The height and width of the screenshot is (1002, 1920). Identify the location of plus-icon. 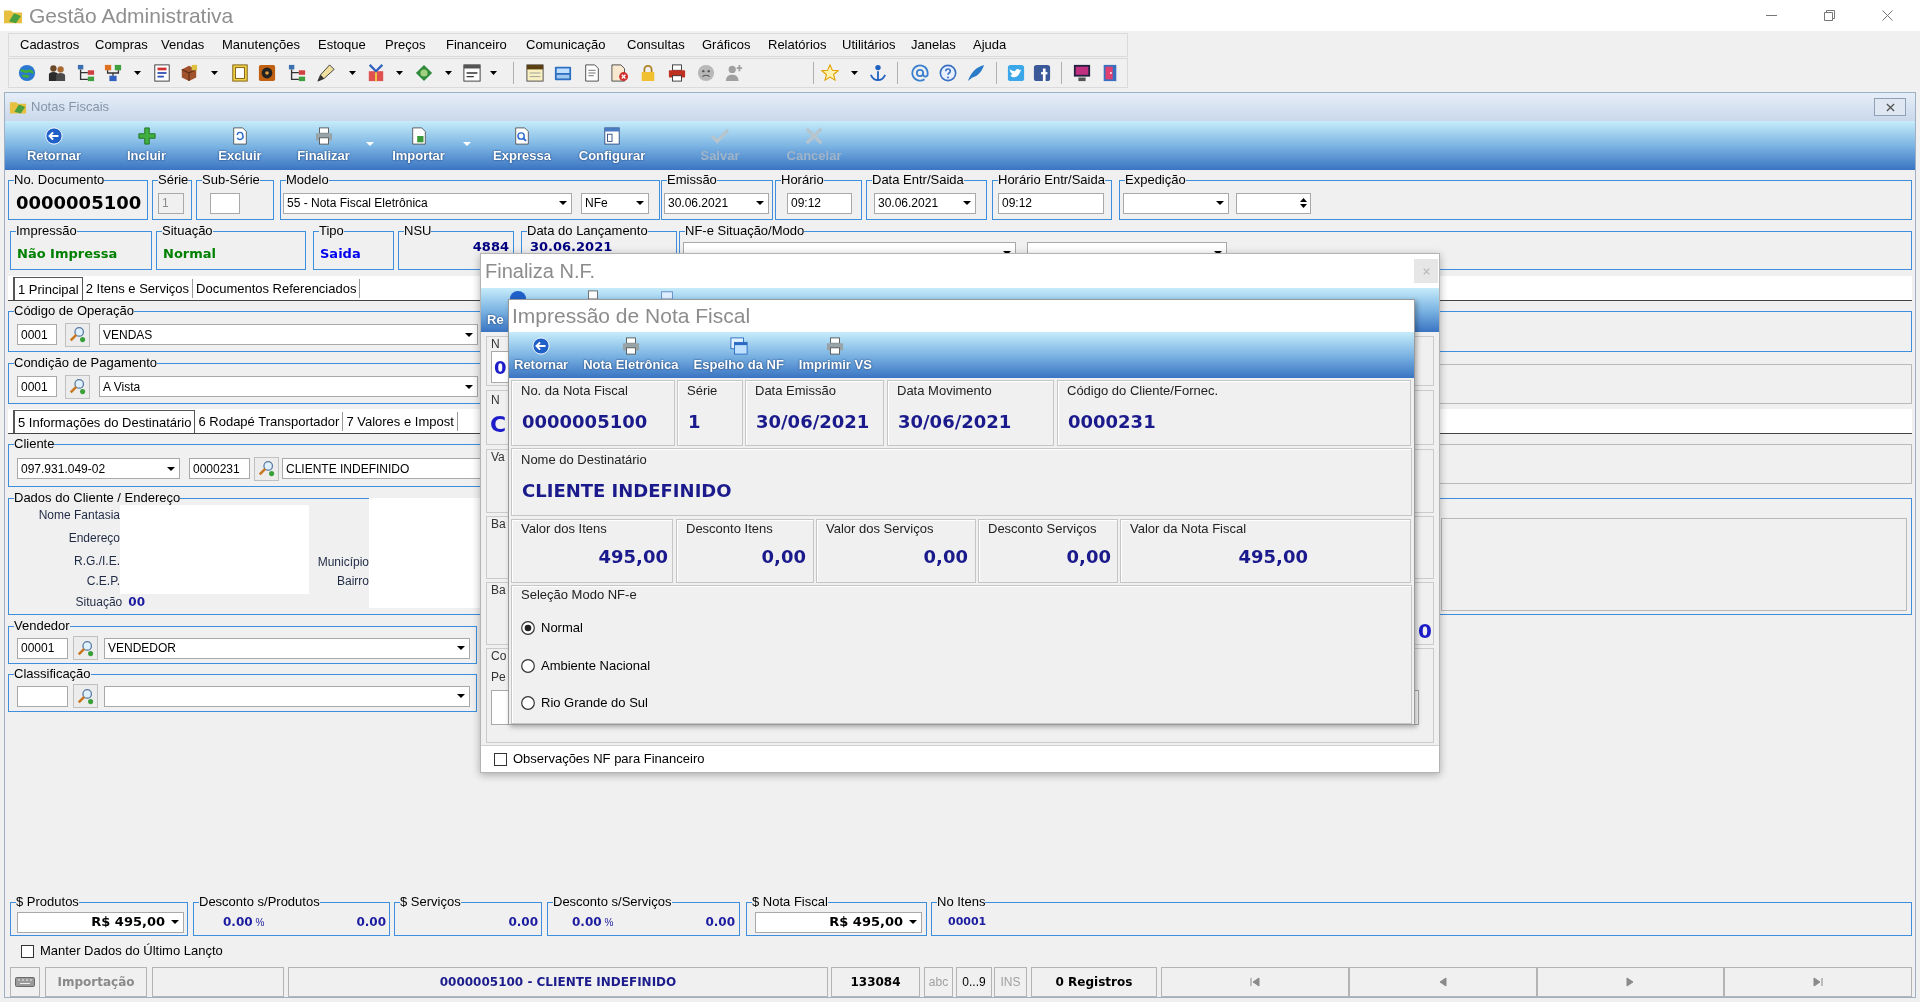
(146, 136).